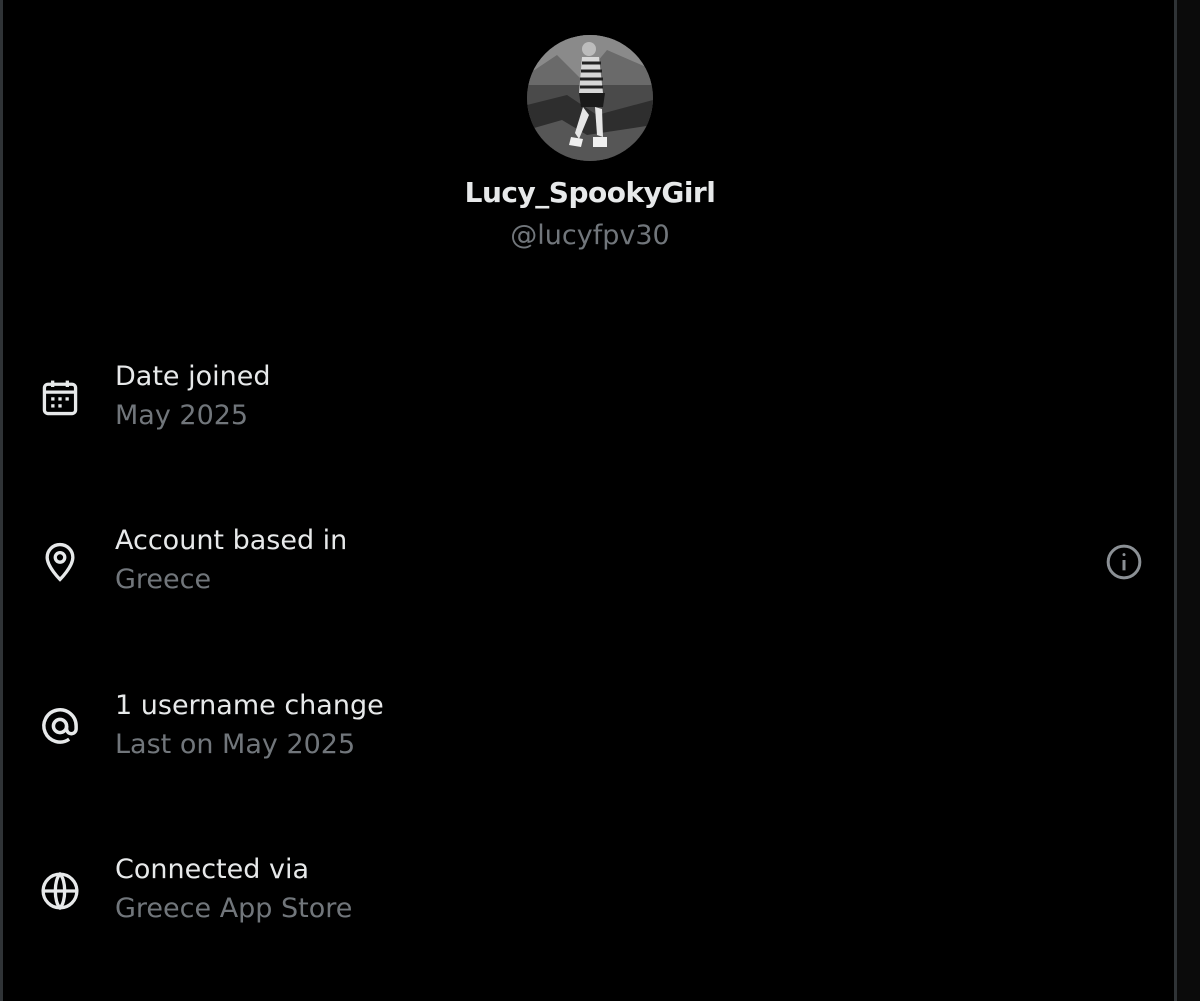 This screenshot has width=1200, height=1001. What do you see at coordinates (587, 898) in the screenshot?
I see `row-connected-via: Connected via Greece App Store` at bounding box center [587, 898].